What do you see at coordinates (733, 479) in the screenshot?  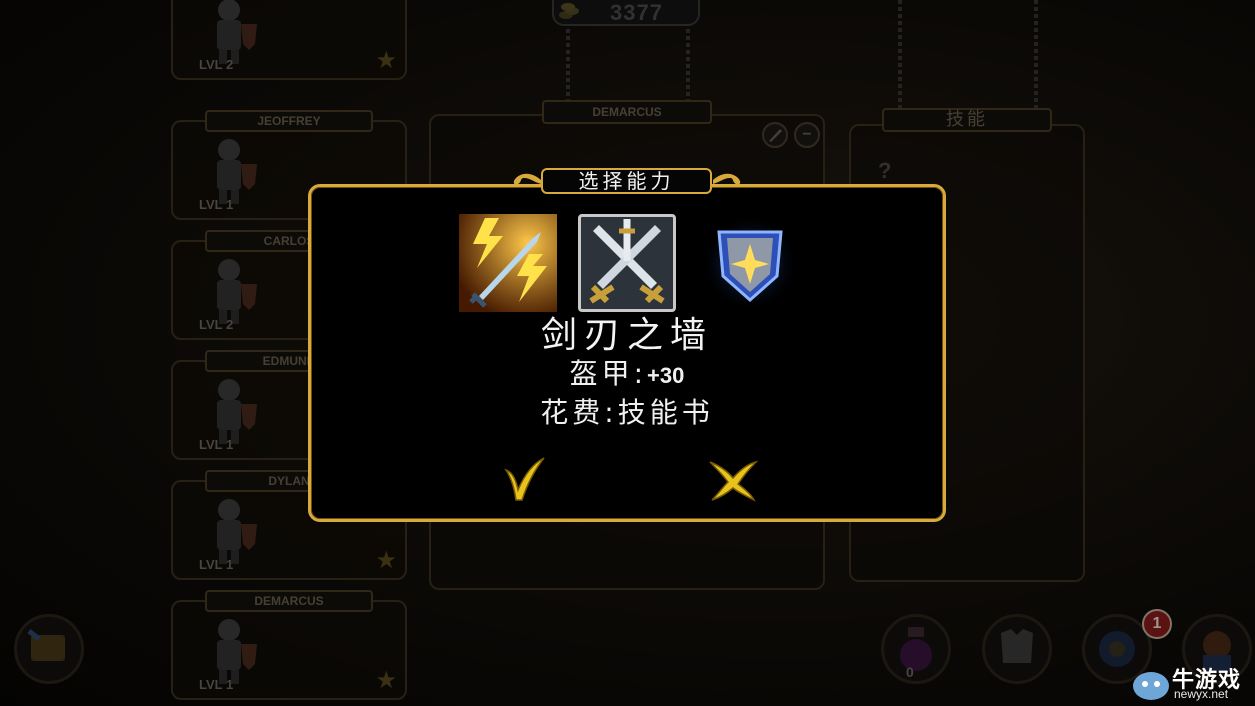 I see `x-icon` at bounding box center [733, 479].